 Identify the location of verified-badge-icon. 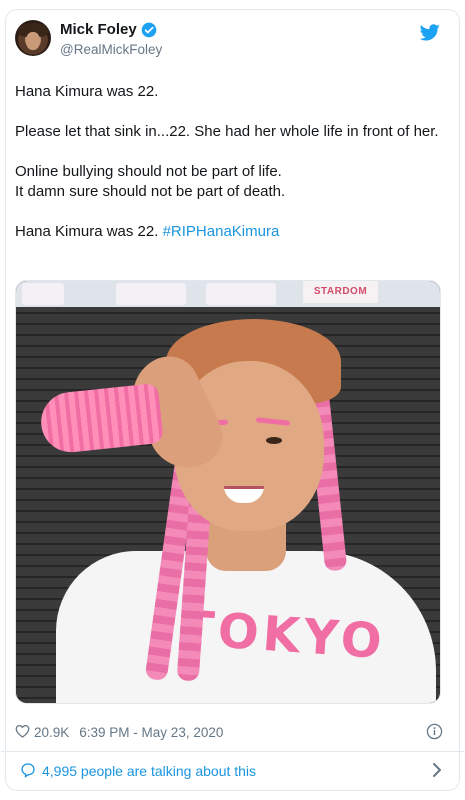
(149, 30).